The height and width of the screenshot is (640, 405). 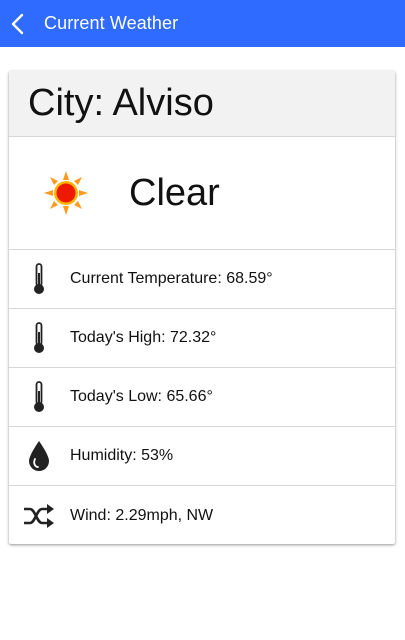 What do you see at coordinates (142, 515) in the screenshot?
I see `wind-label: Wind: 2.29mph, NW` at bounding box center [142, 515].